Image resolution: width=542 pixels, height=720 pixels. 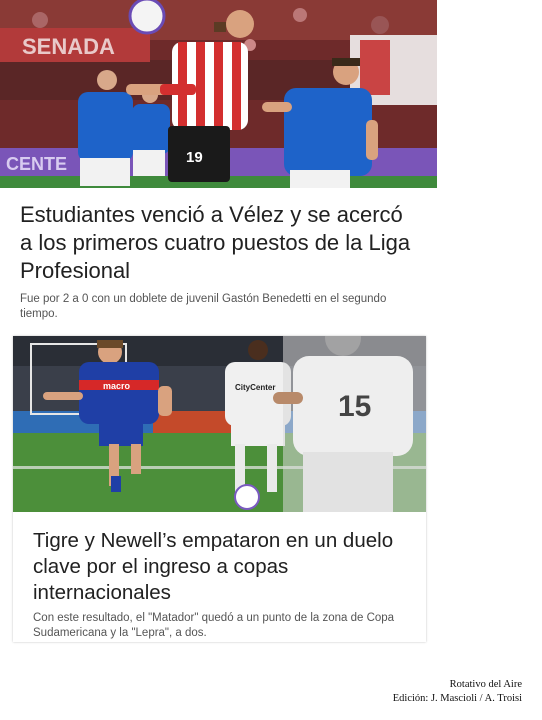 What do you see at coordinates (255, 387) in the screenshot?
I see `newells-shirt-sponsor: CityCenter` at bounding box center [255, 387].